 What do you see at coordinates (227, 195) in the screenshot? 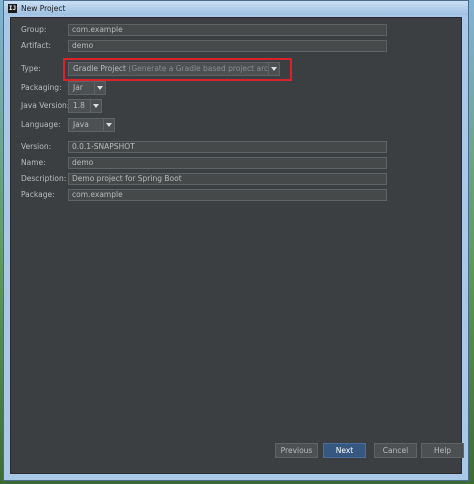
I see `package-field: com.example` at bounding box center [227, 195].